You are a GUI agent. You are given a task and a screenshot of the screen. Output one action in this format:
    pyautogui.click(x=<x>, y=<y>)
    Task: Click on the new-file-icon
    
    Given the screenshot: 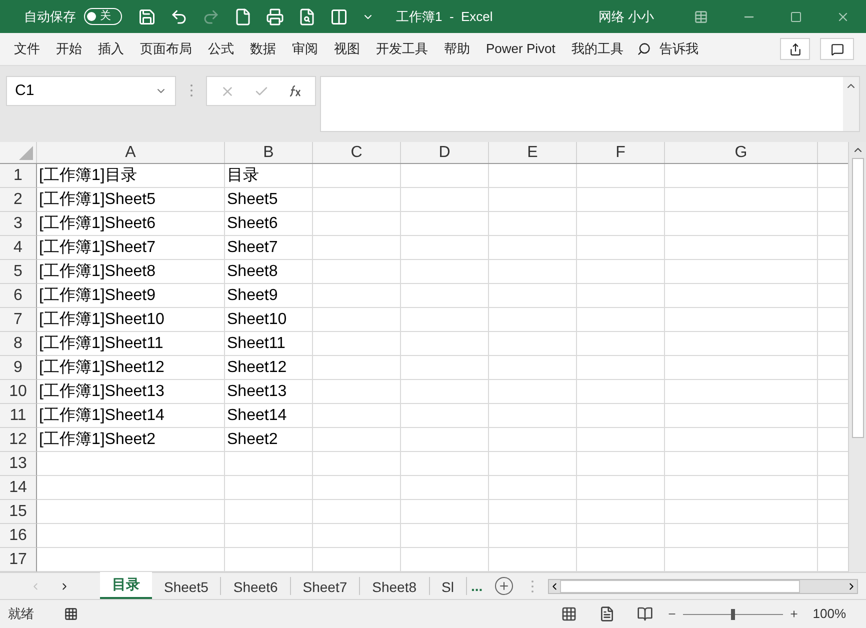 What is the action you would take?
    pyautogui.click(x=243, y=17)
    